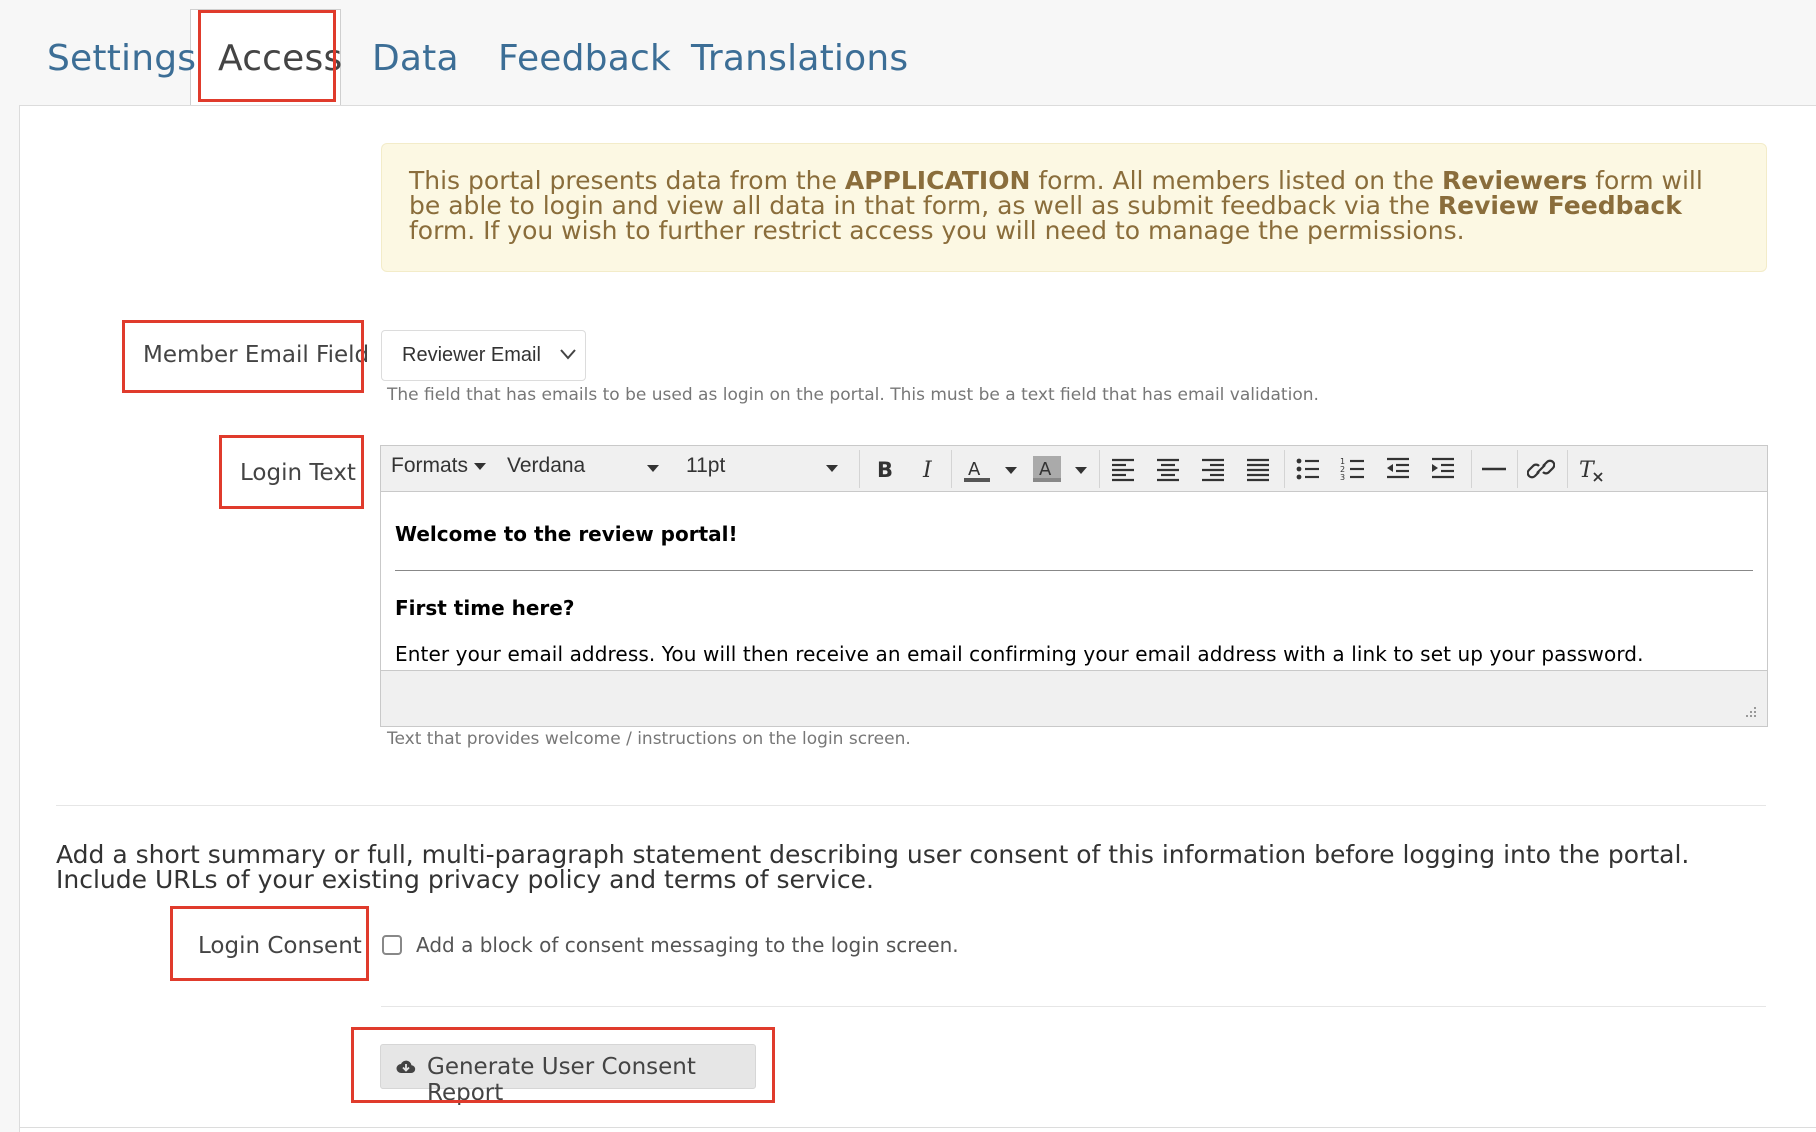 The height and width of the screenshot is (1132, 1816). What do you see at coordinates (280, 58) in the screenshot?
I see `tab-access: Access` at bounding box center [280, 58].